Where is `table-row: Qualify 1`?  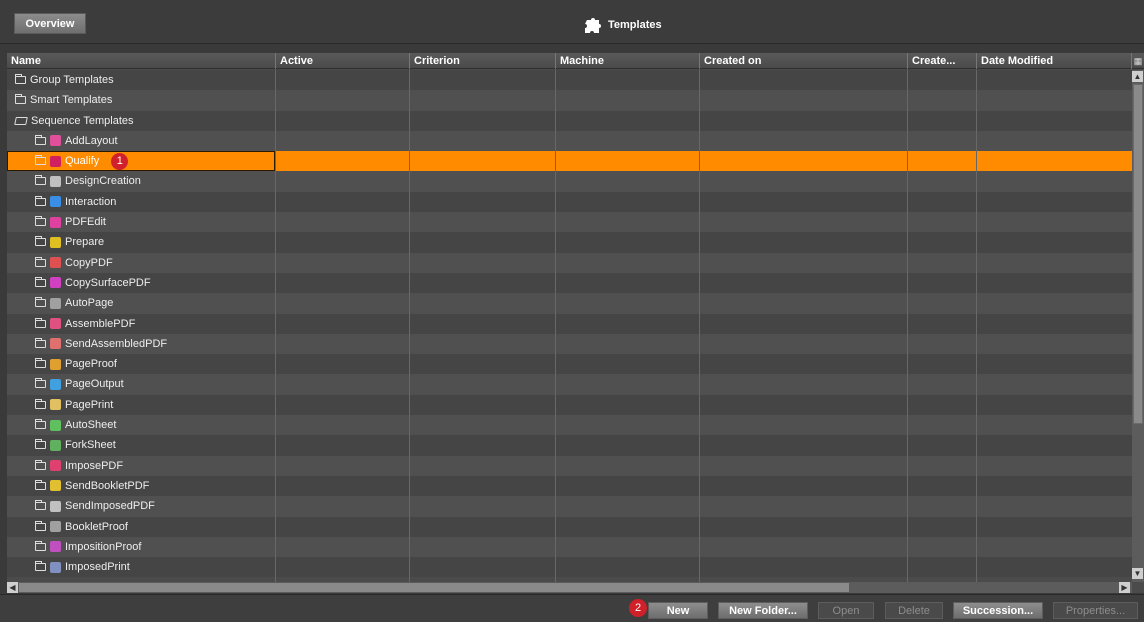
table-row: Qualify 1 is located at coordinates (569, 161).